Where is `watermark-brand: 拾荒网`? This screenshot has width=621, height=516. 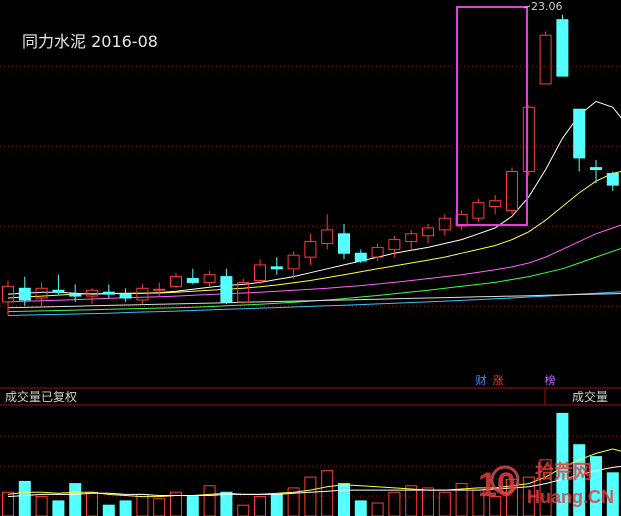
watermark-brand: 拾荒网 is located at coordinates (563, 471).